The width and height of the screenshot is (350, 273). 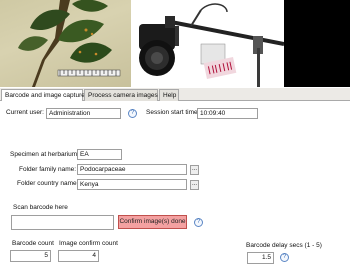 What do you see at coordinates (30, 256) in the screenshot?
I see `barcode-count-field: 5` at bounding box center [30, 256].